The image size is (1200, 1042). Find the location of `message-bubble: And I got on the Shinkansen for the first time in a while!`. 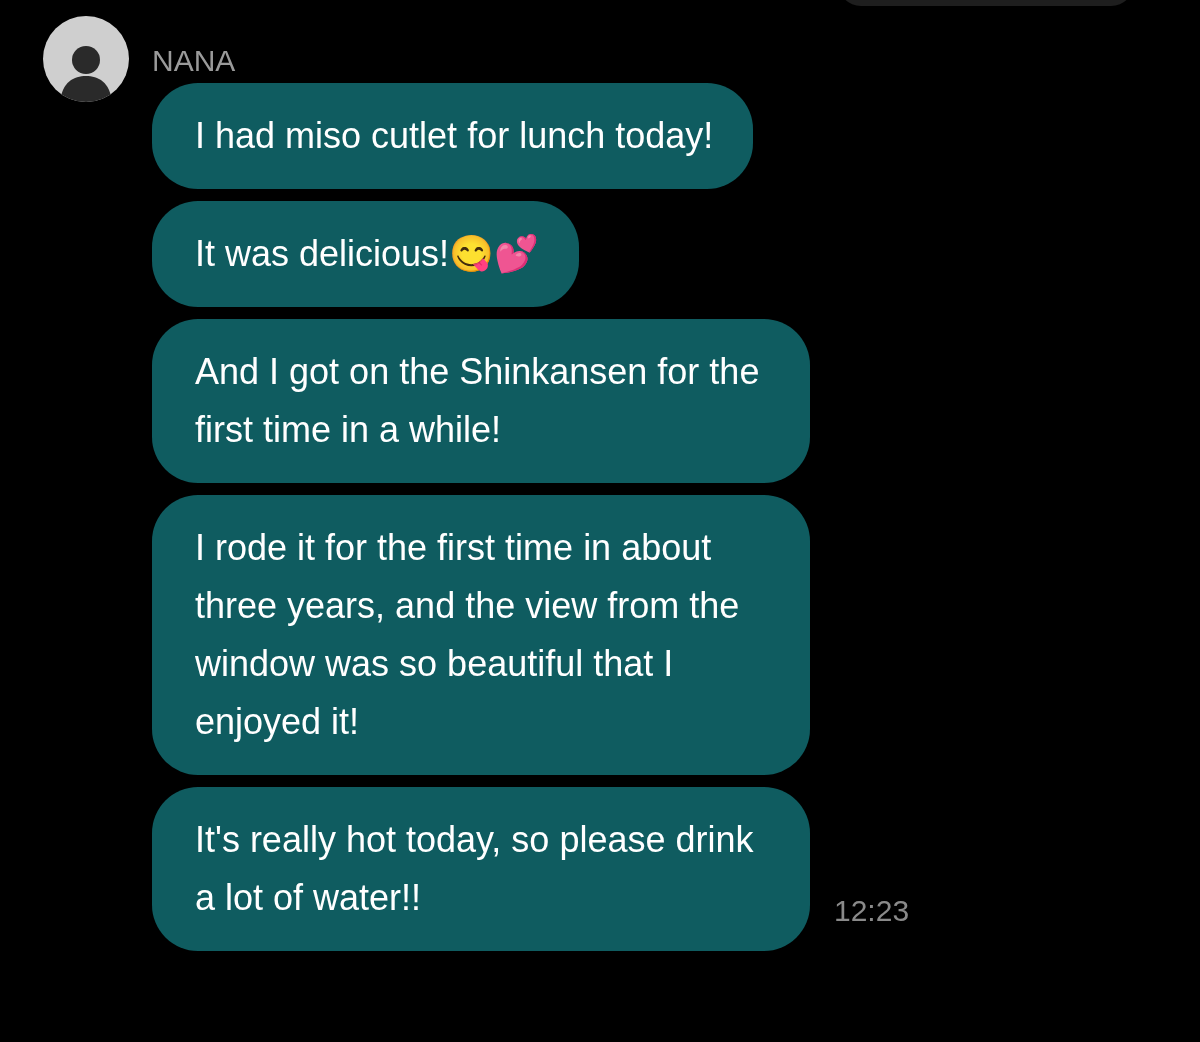

message-bubble: And I got on the Shinkansen for the first time in a while! is located at coordinates (481, 401).